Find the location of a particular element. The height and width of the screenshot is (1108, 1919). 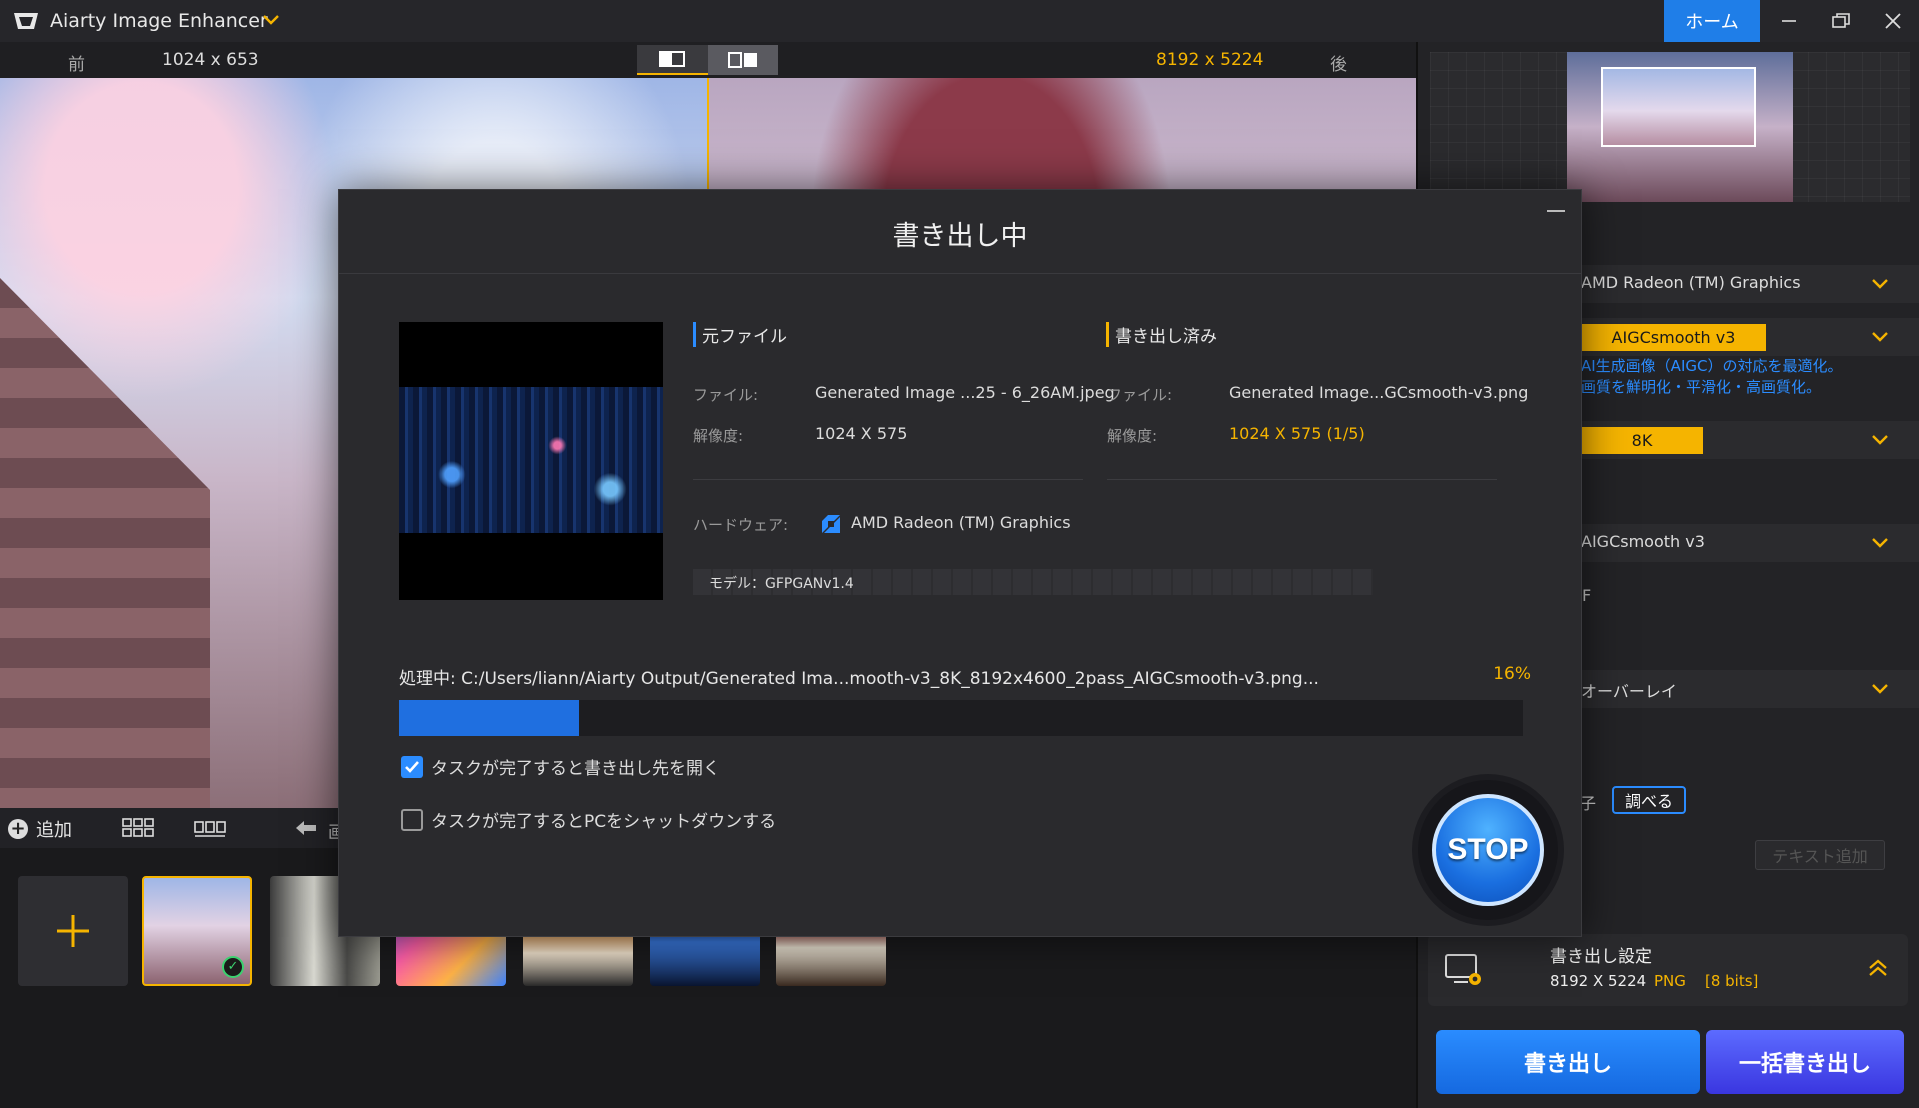

add-image-button: + 追加 is located at coordinates (40, 829).